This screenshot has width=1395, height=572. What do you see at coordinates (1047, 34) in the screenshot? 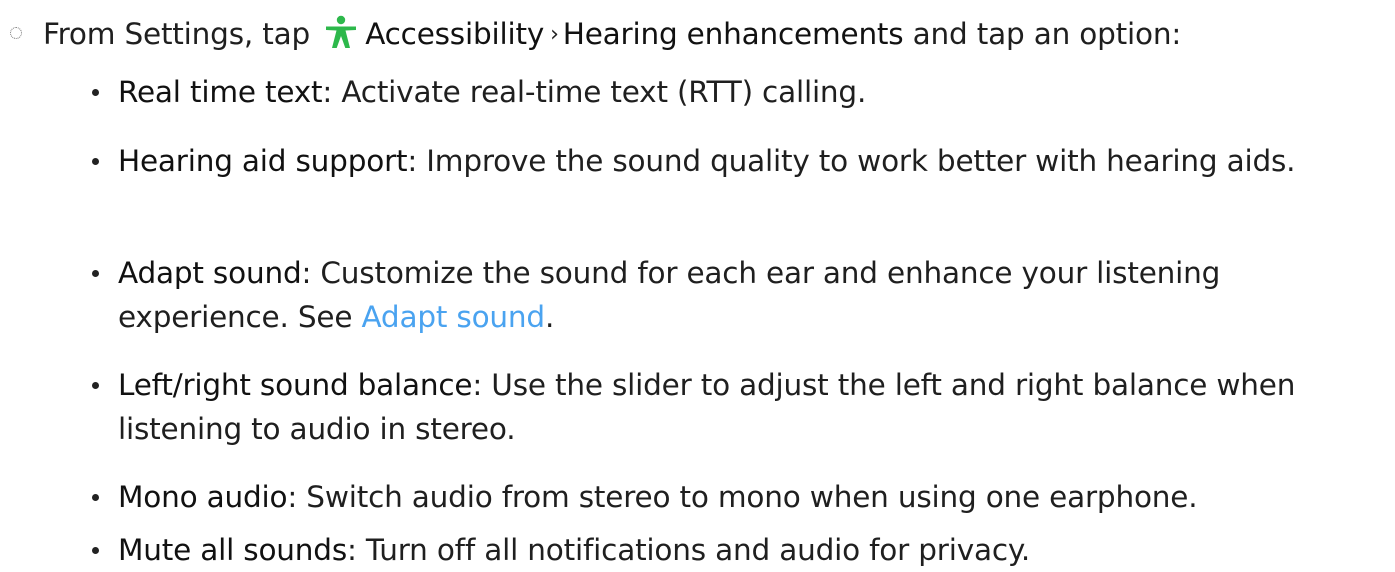
I see `step-suffix-text: and tap an option:` at bounding box center [1047, 34].